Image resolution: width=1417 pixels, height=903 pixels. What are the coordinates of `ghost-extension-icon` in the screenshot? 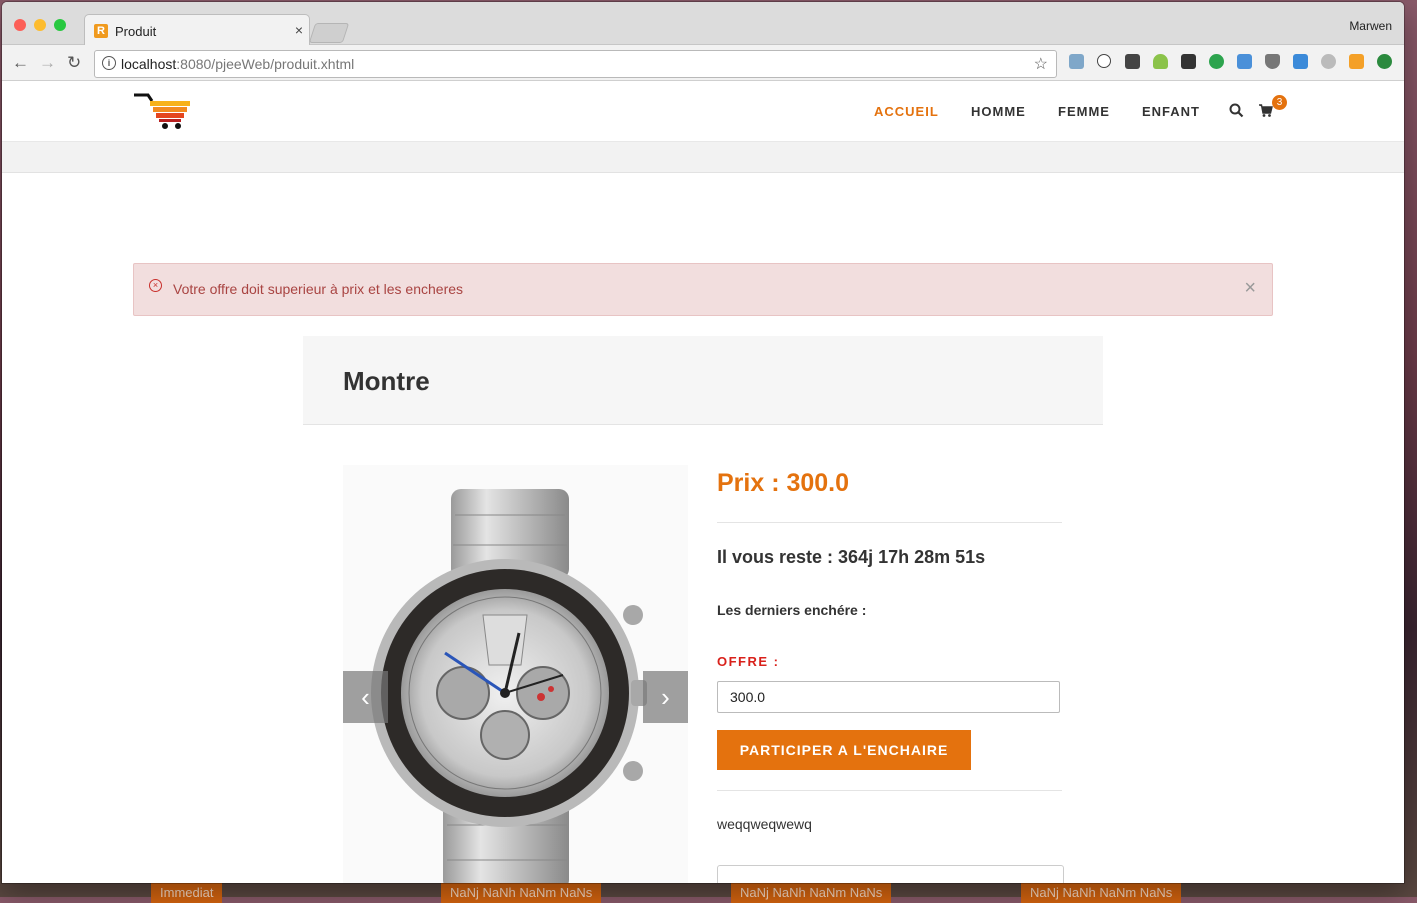 It's located at (1328, 61).